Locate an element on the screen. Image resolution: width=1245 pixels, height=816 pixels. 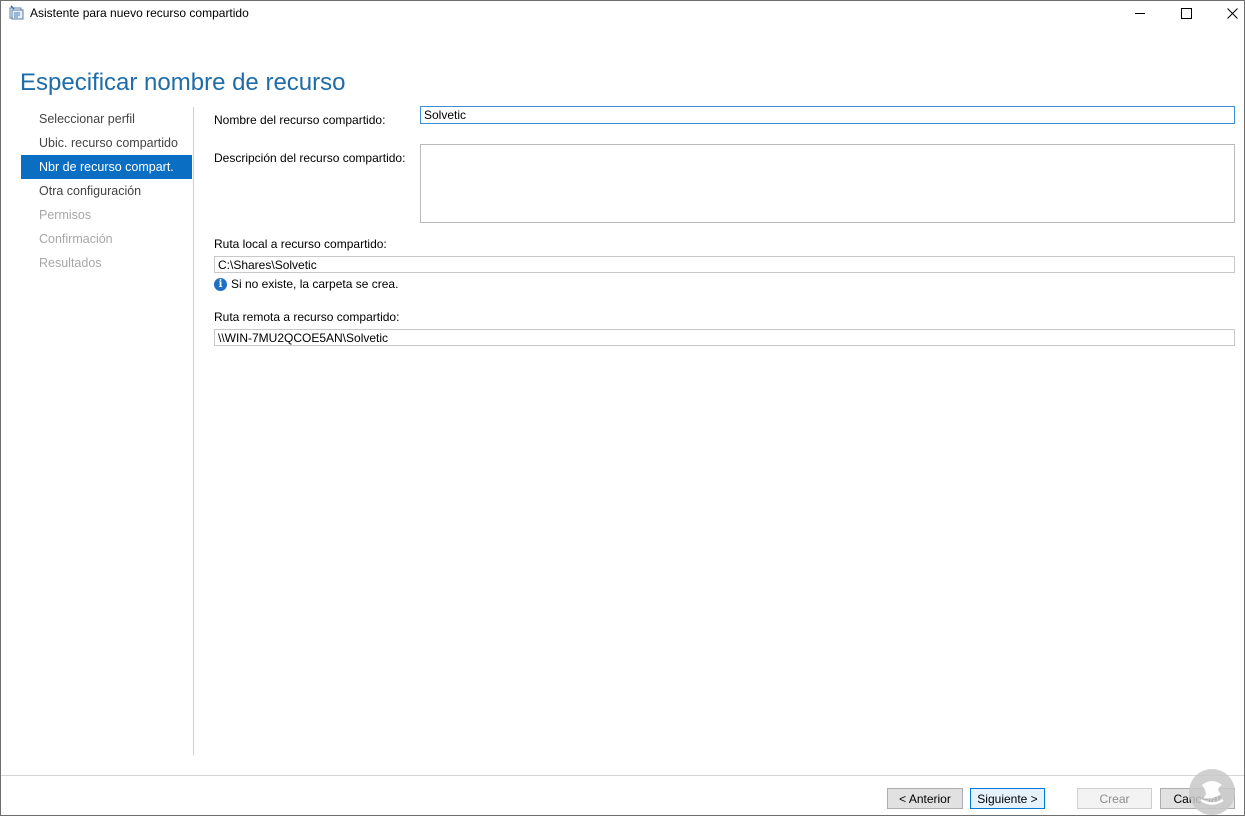
maximize-icon is located at coordinates (1186, 13).